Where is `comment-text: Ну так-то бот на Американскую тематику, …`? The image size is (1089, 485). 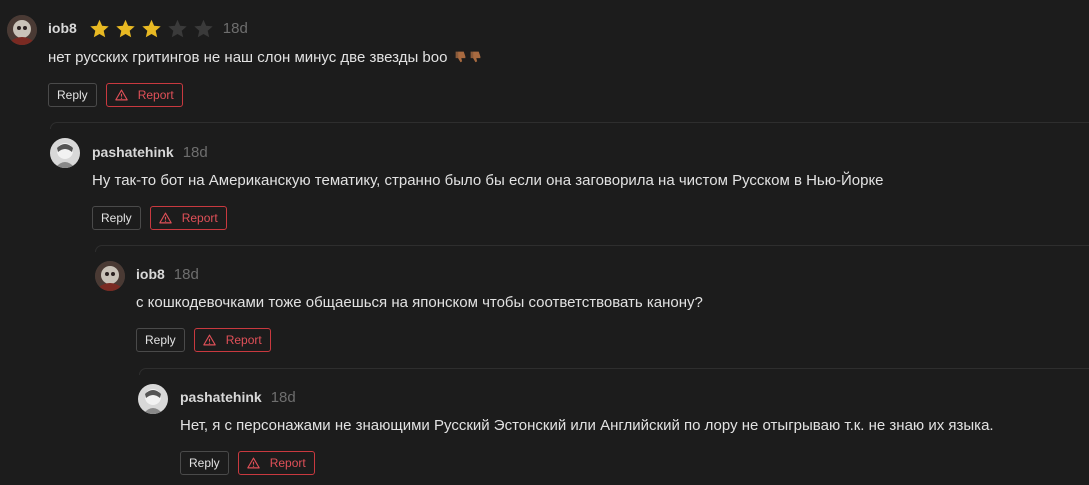
comment-text: Ну так-то бот на Американскую тематику, … is located at coordinates (488, 180).